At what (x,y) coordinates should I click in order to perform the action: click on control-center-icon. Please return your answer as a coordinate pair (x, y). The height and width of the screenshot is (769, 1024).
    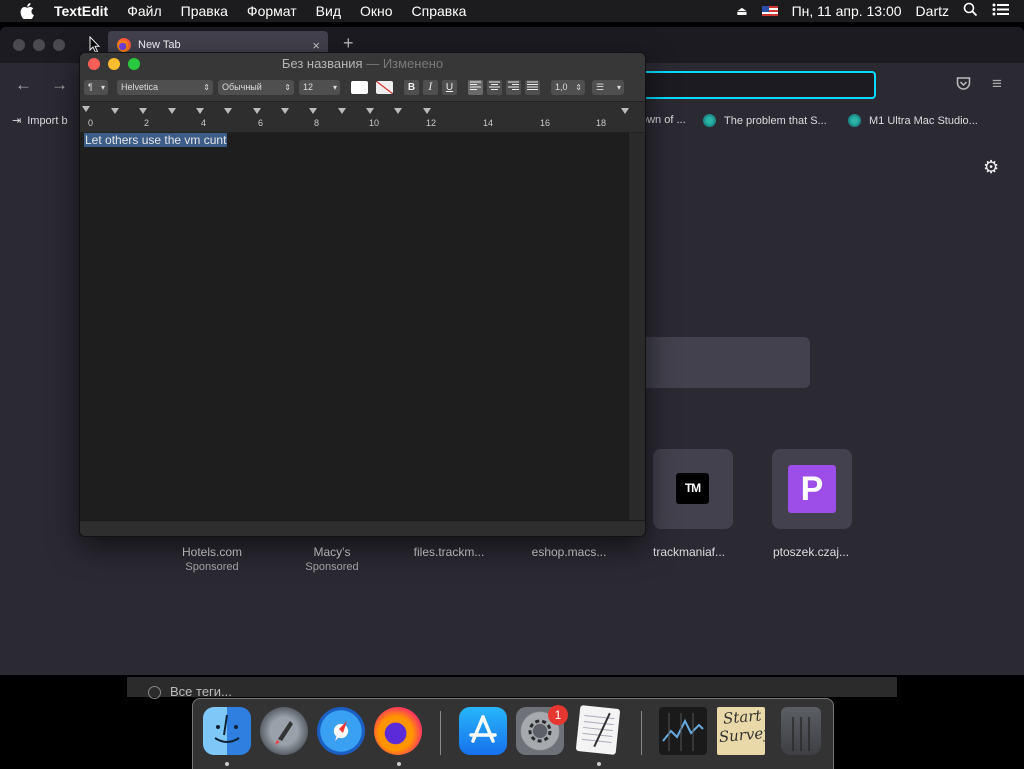
    Looking at the image, I should click on (1001, 11).